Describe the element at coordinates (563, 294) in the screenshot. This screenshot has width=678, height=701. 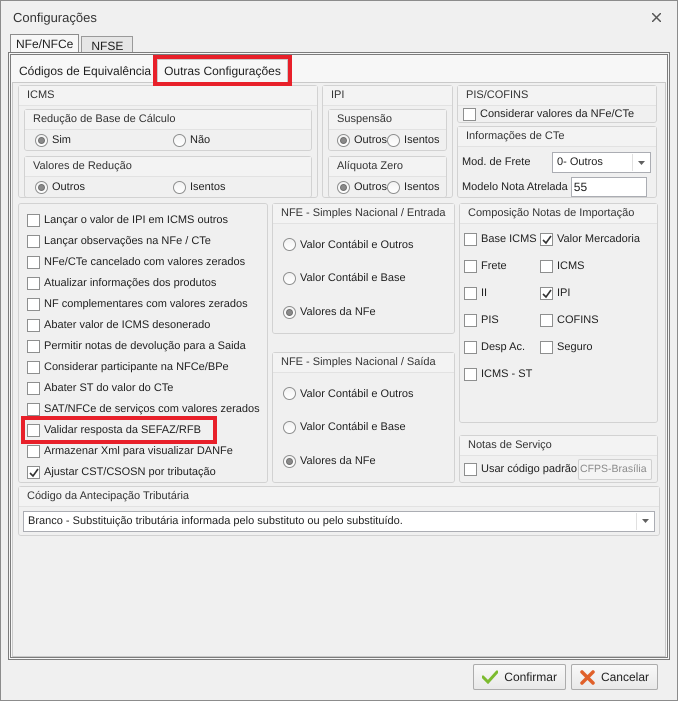
I see `checkbox-label: IPI` at that location.